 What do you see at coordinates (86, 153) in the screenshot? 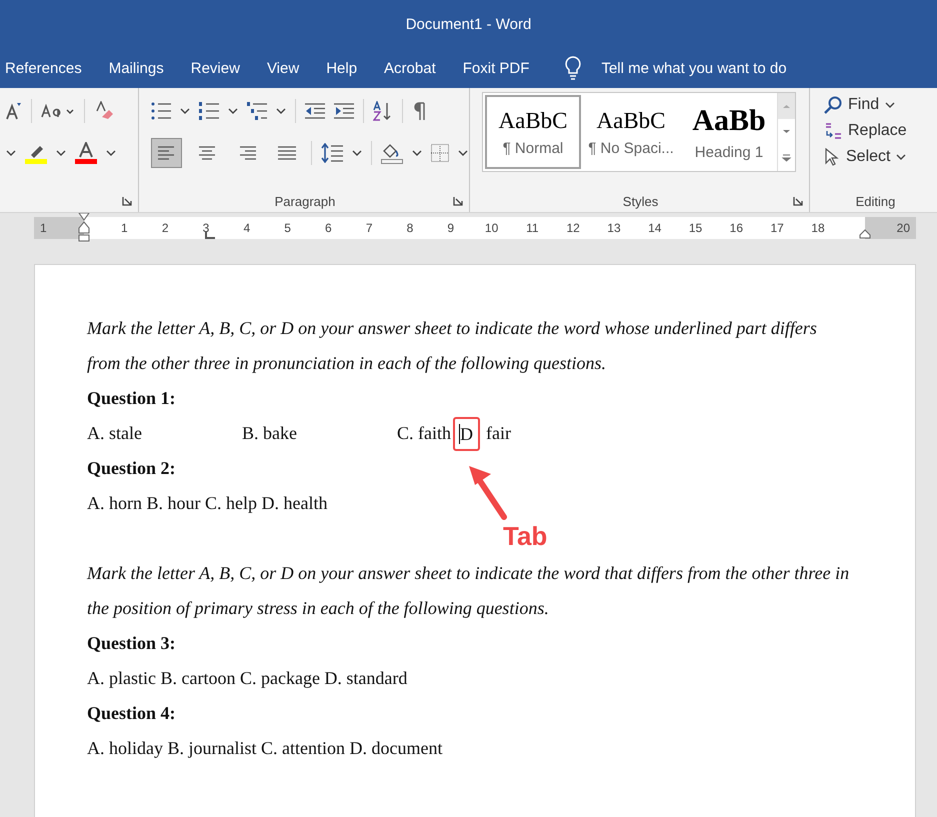
I see `font-color-icon` at bounding box center [86, 153].